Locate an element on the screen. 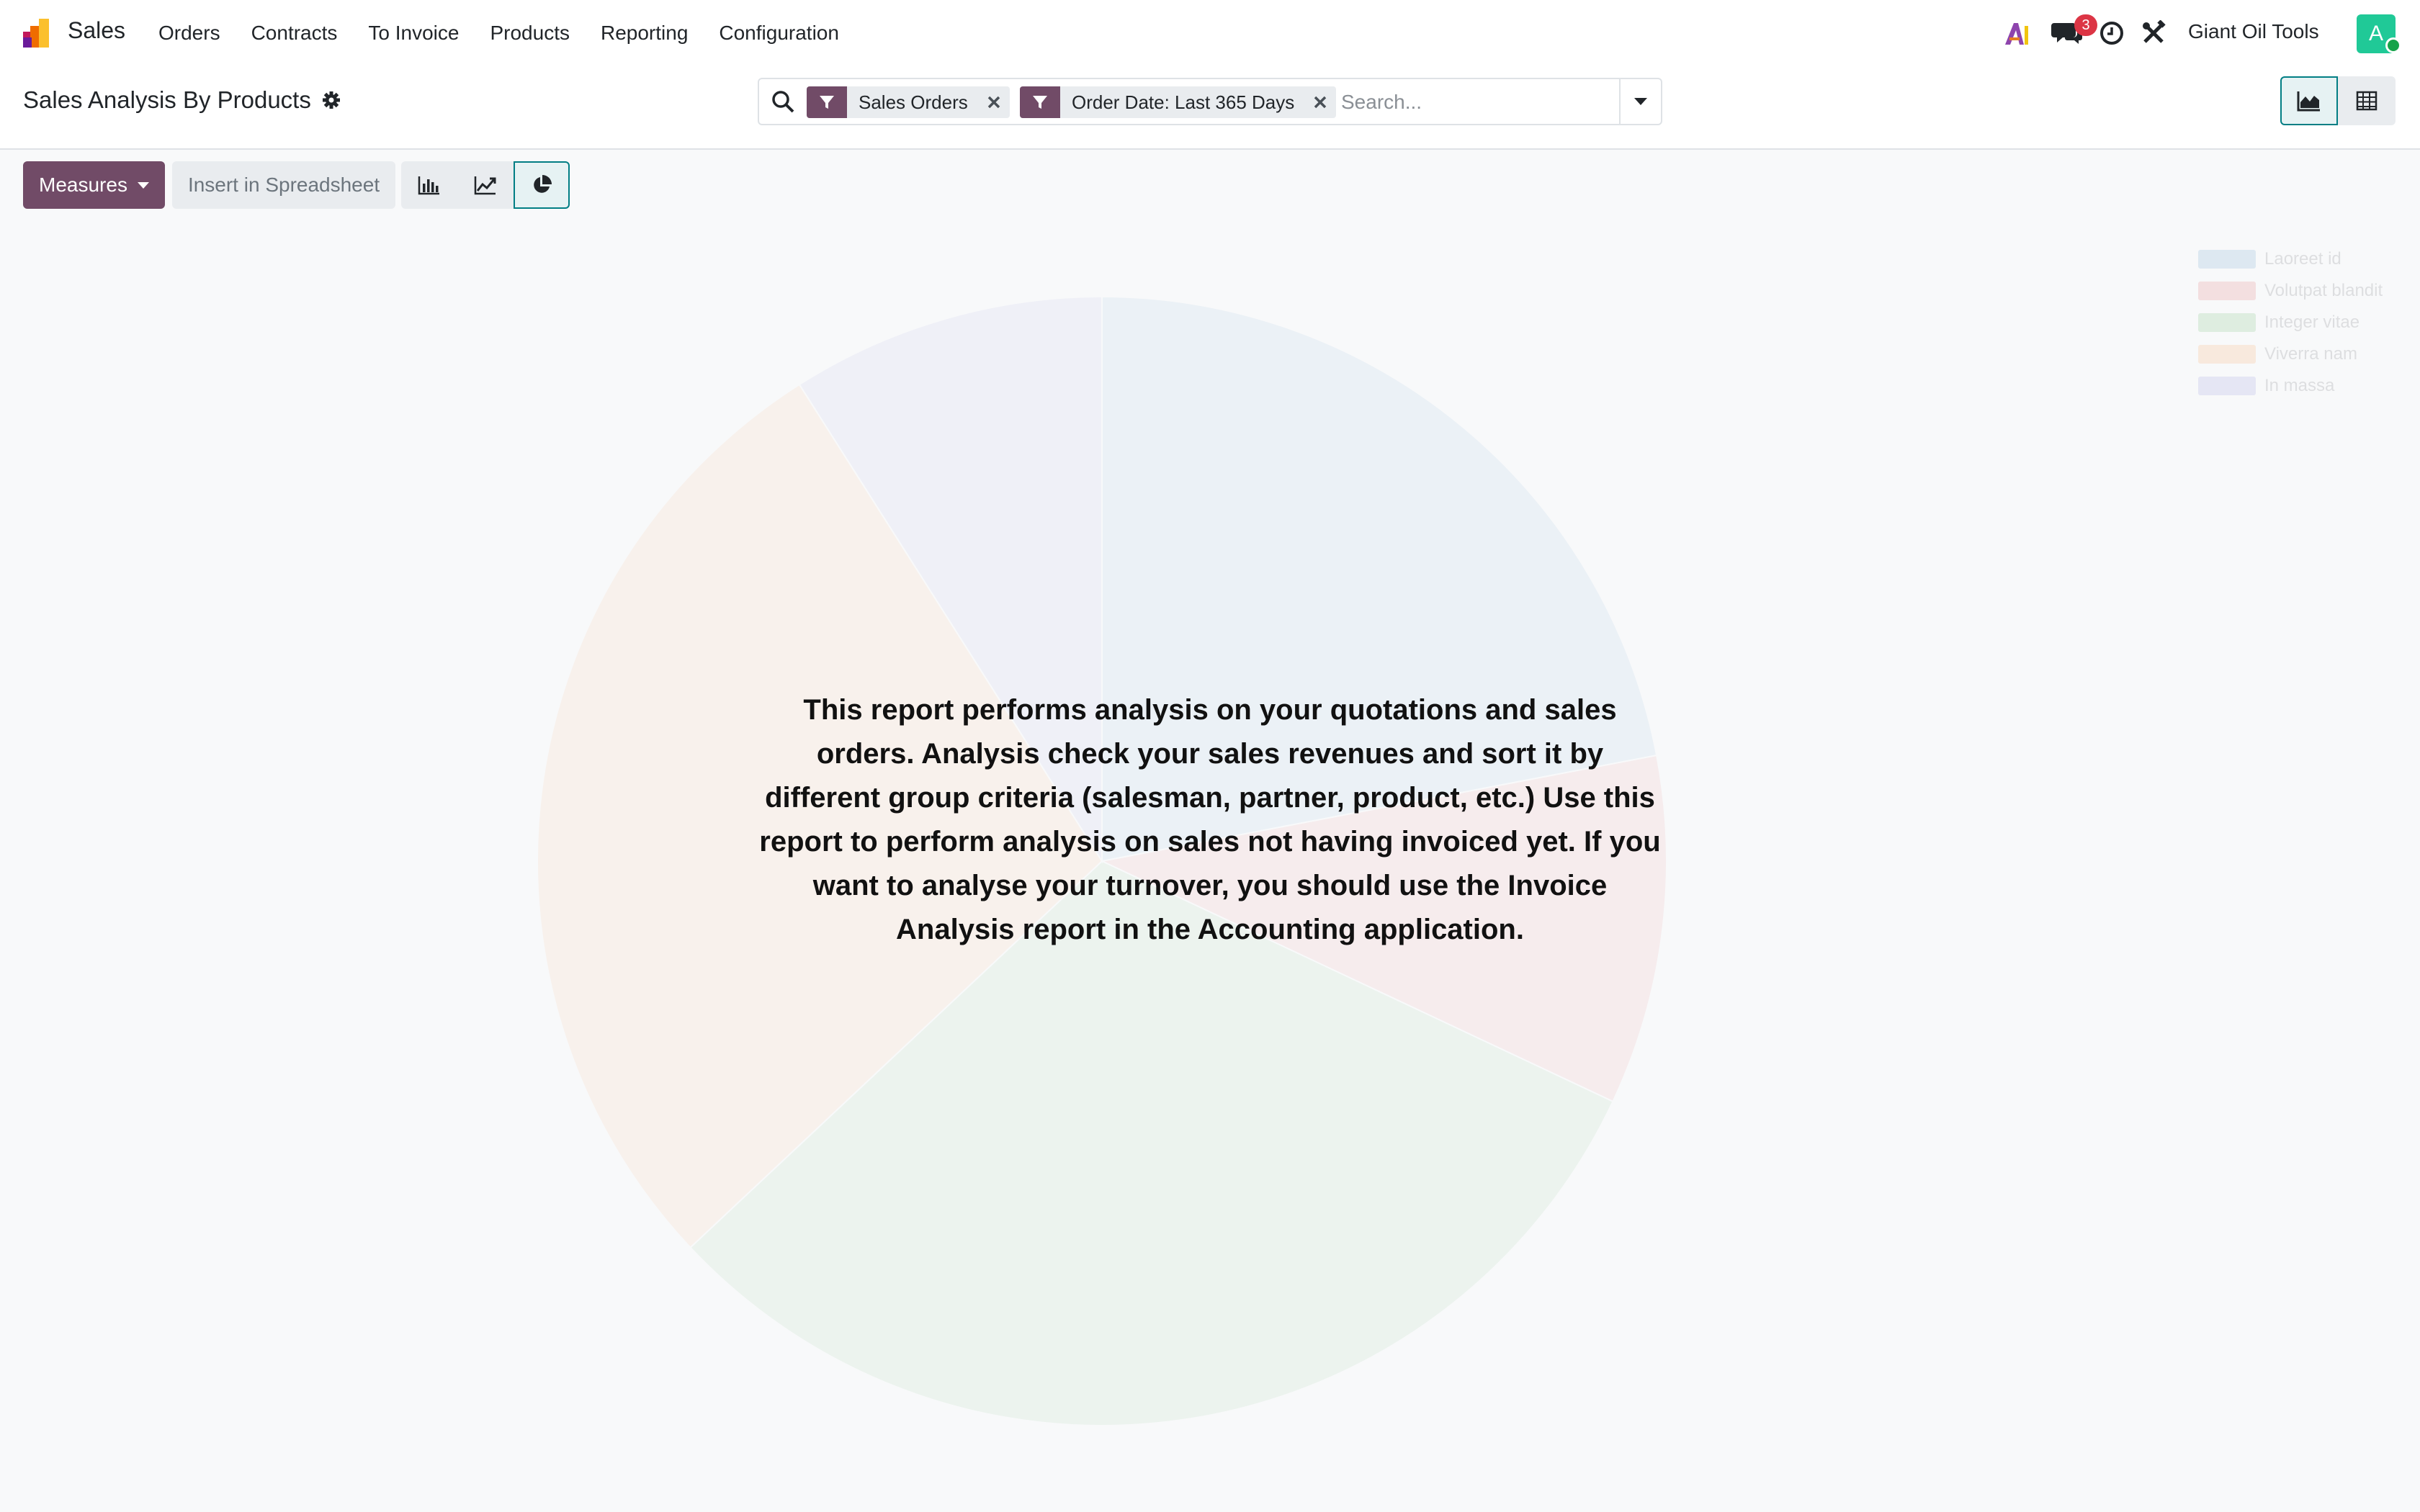 This screenshot has width=2420, height=1512. legend-label: In massa is located at coordinates (2299, 385).